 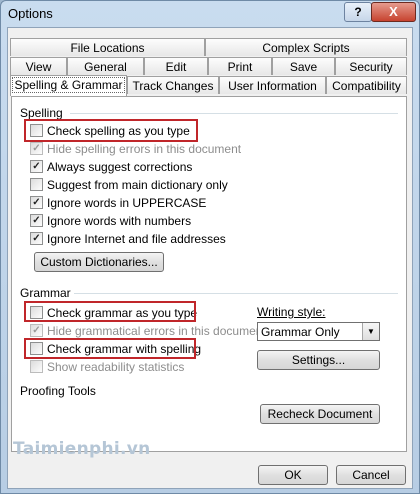 I want to click on tab-save: Save, so click(x=303, y=66).